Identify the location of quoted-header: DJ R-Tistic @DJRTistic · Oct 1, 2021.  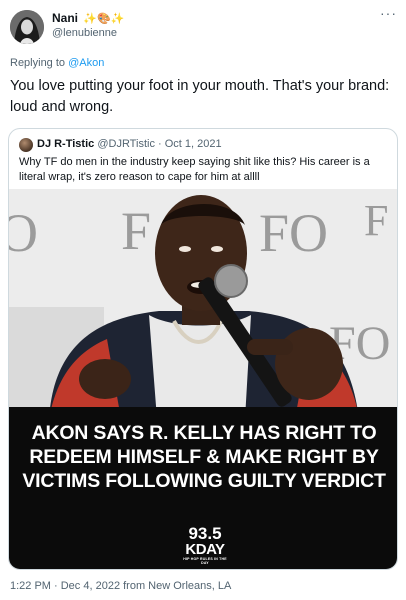
(129, 144).